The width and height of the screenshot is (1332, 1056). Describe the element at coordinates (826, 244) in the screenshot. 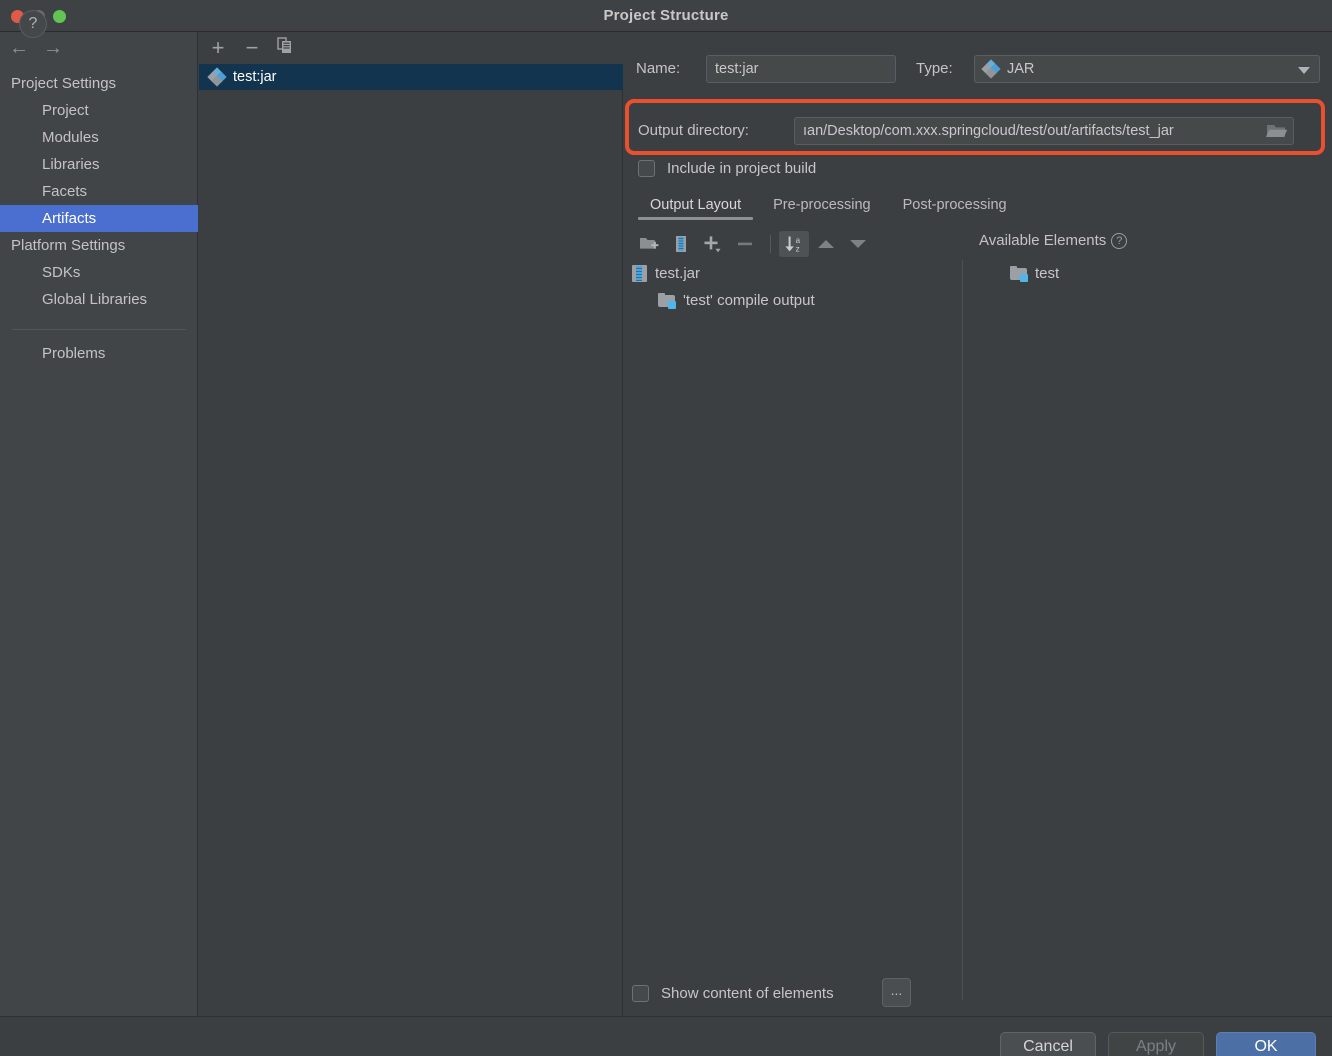

I see `move-up-icon` at that location.